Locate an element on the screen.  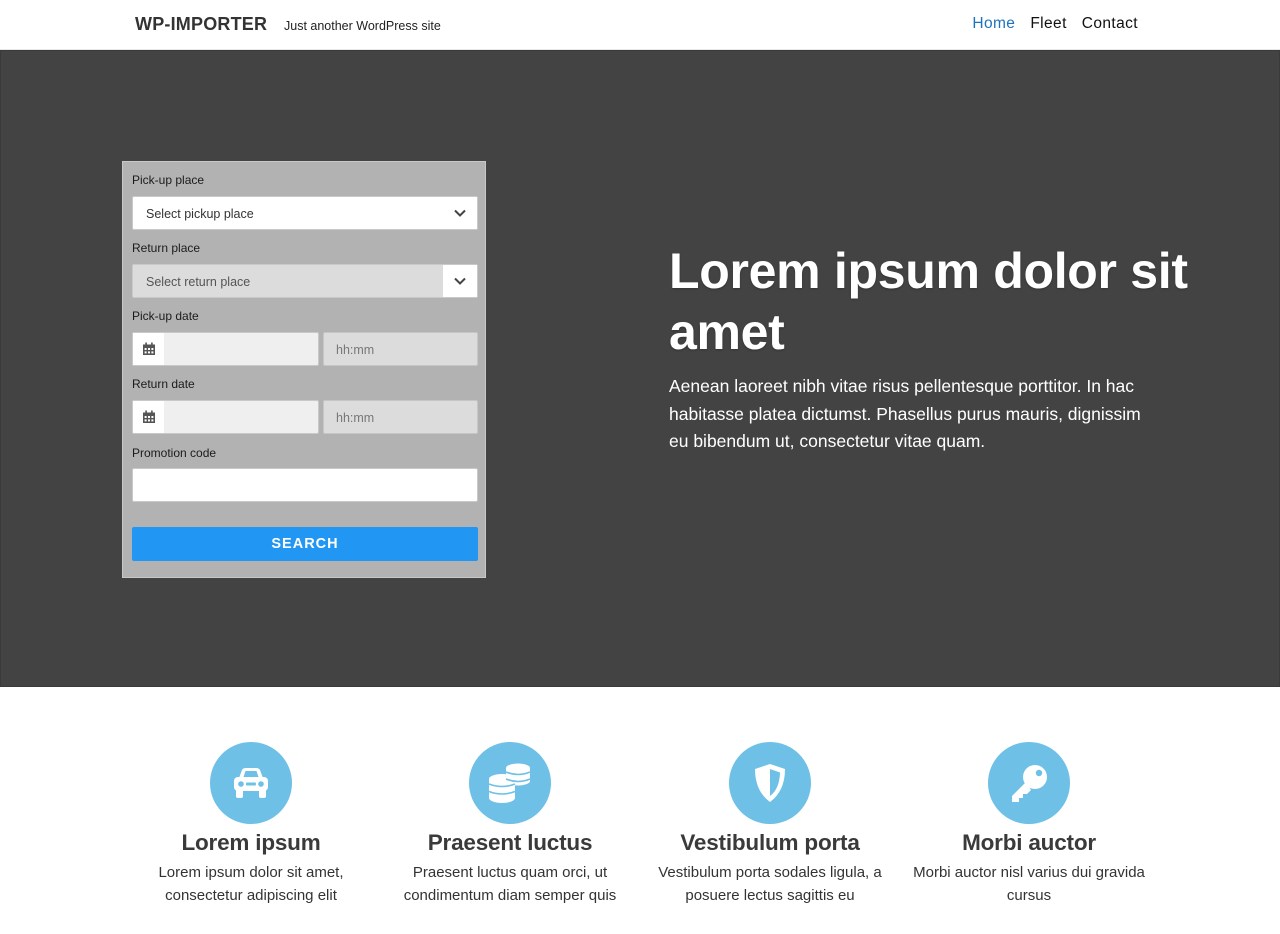
pickup-place-value: Select pickup place is located at coordinates (200, 214).